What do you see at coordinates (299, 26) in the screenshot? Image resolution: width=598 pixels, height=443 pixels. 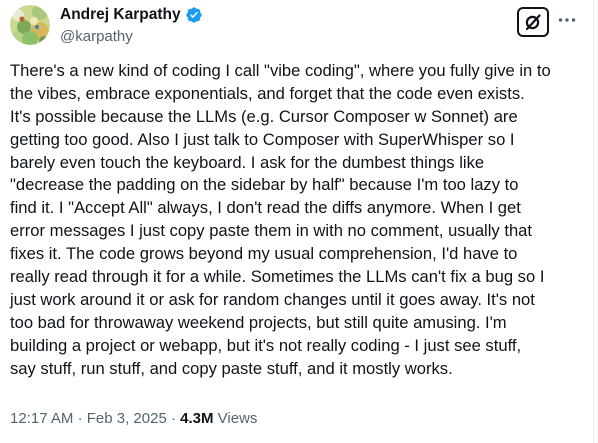 I see `tweet-header: Andrej Karpathy @karpathy` at bounding box center [299, 26].